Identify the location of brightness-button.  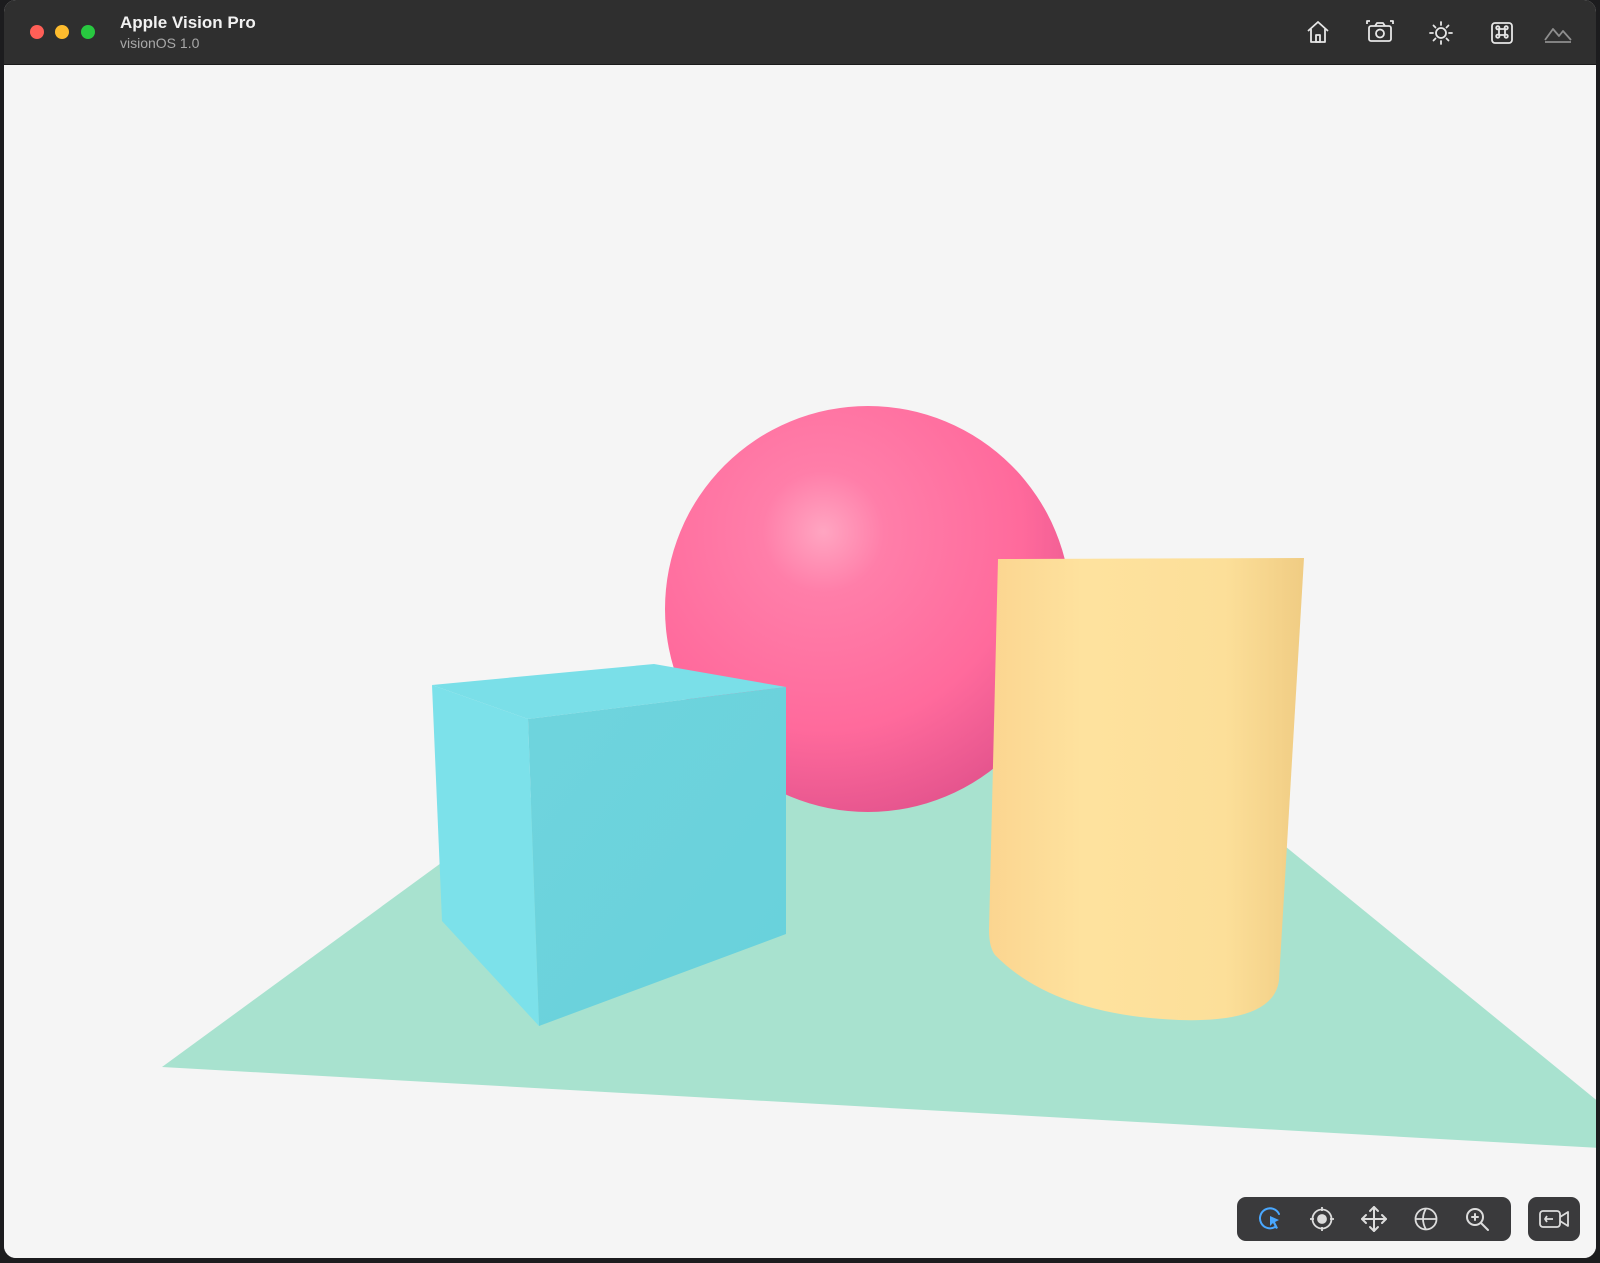
(1441, 32).